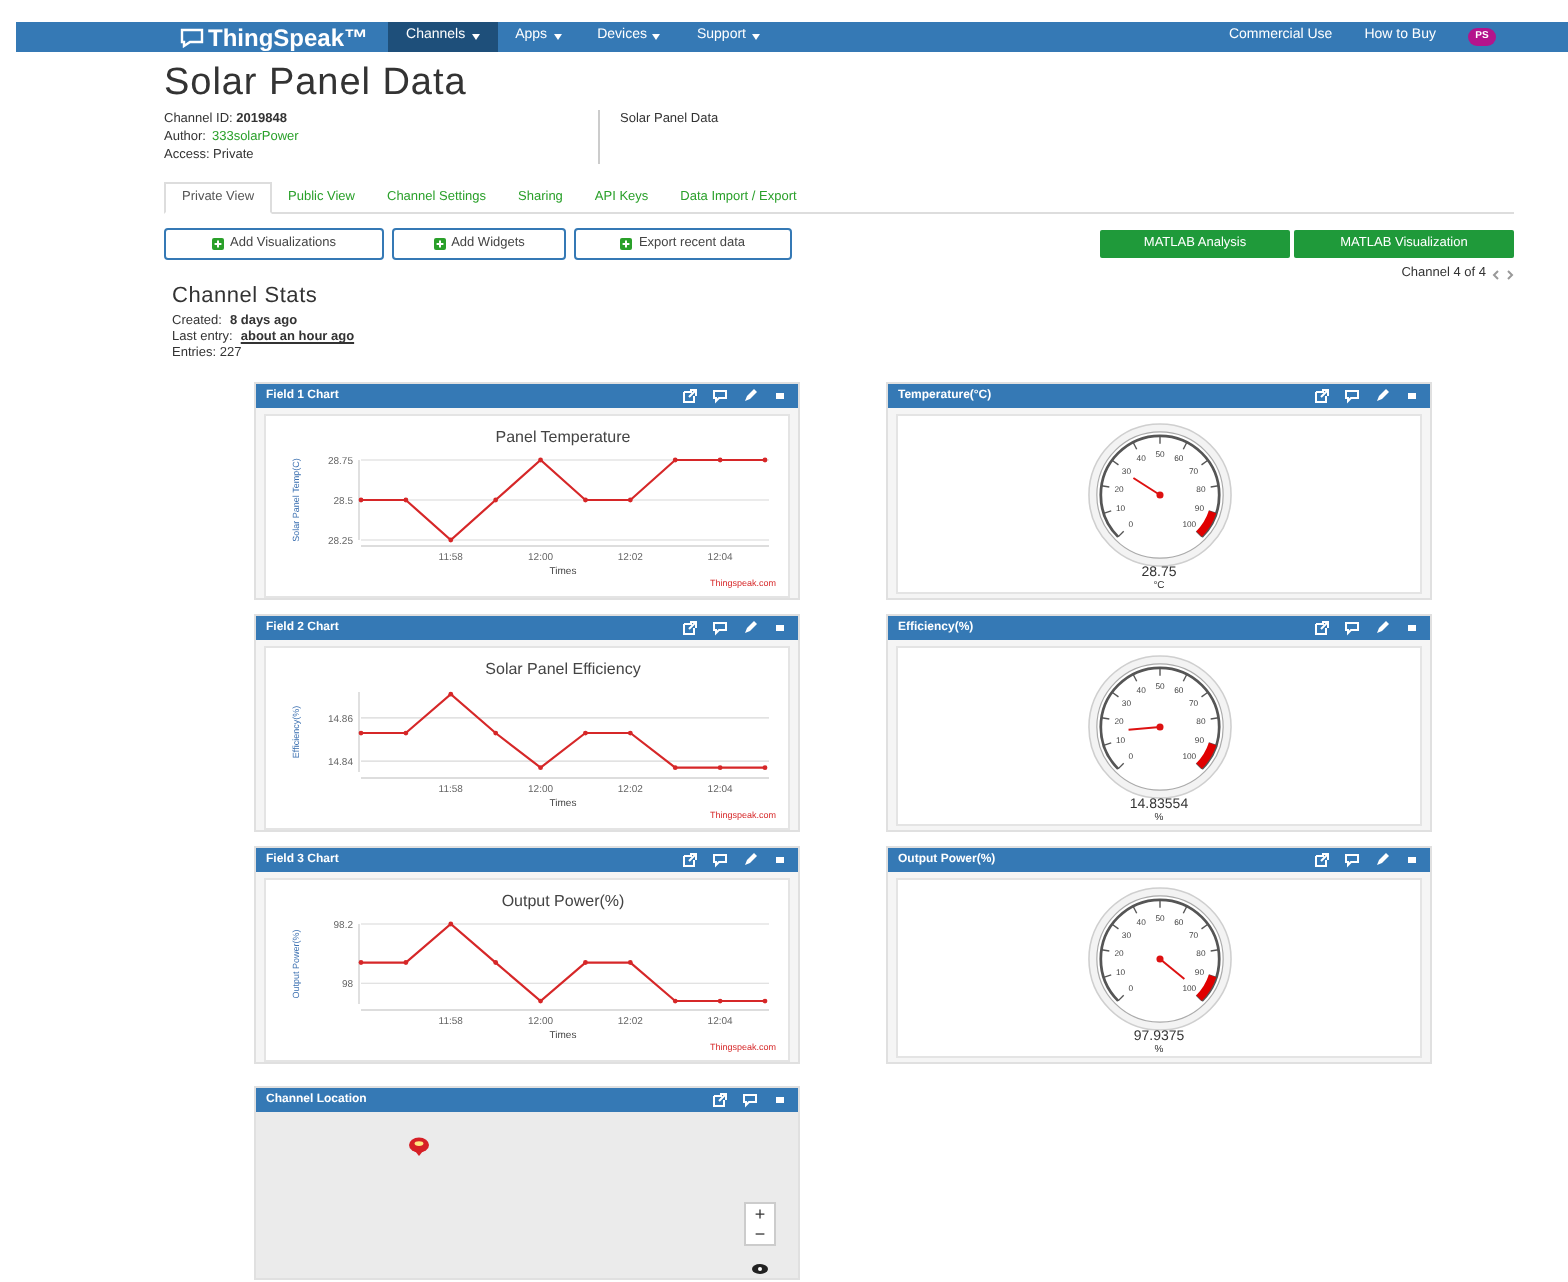 The height and width of the screenshot is (1282, 1568). Describe the element at coordinates (760, 1234) in the screenshot. I see `zoom-button: −` at that location.